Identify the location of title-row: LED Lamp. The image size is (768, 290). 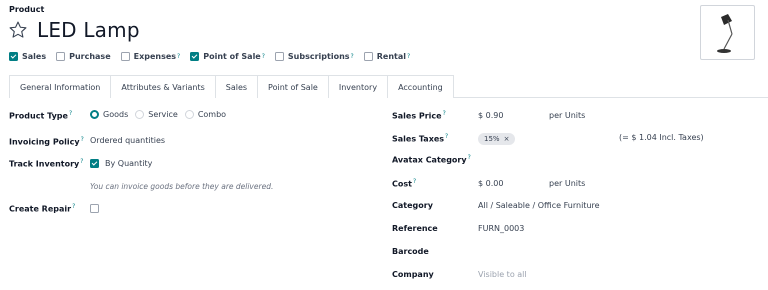
(74, 30).